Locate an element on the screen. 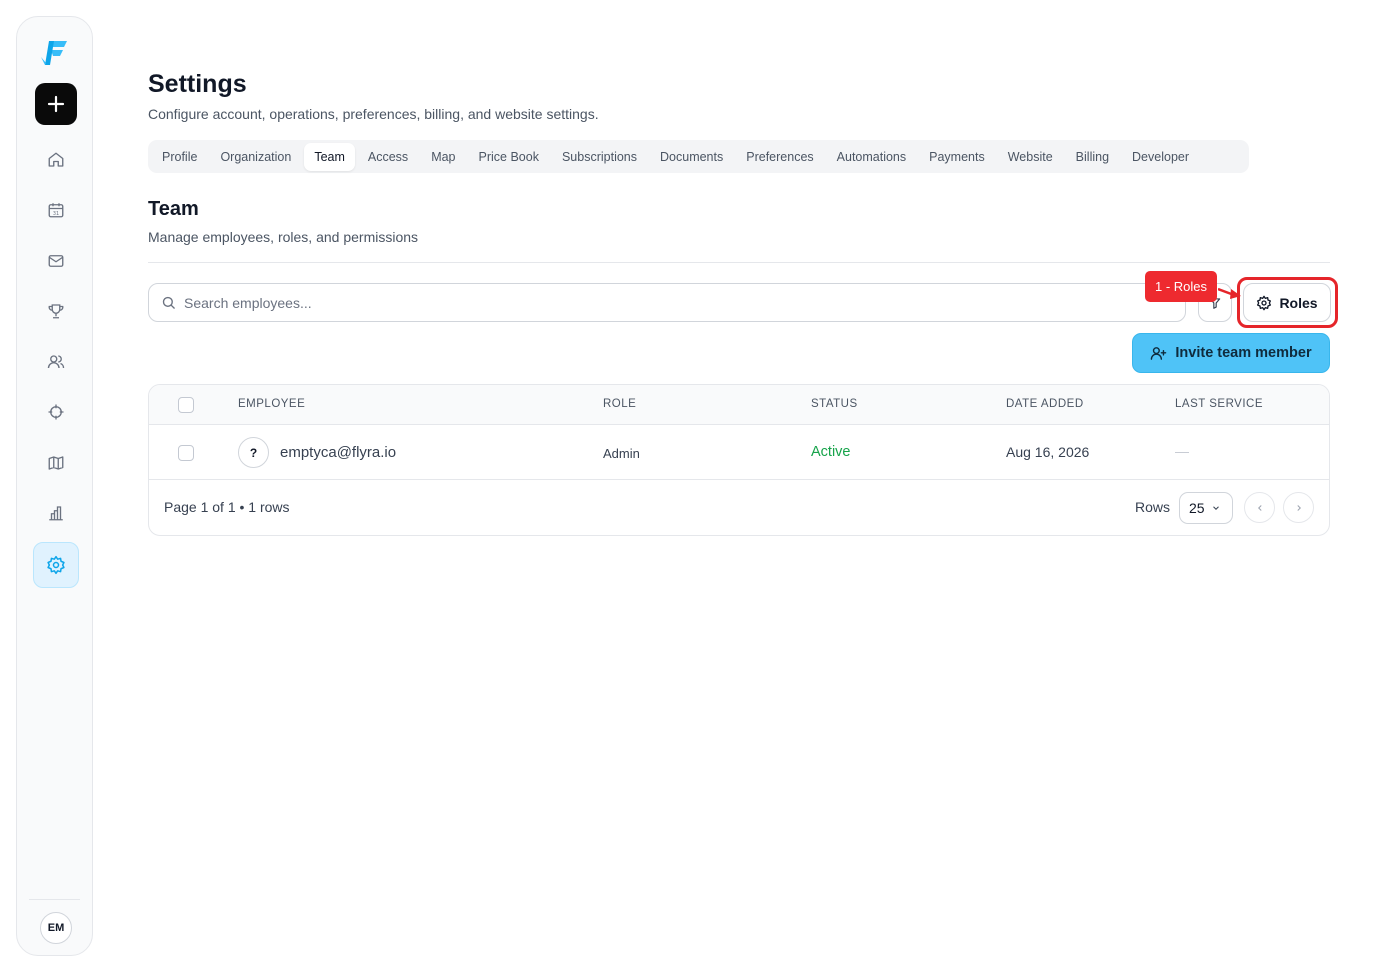 The width and height of the screenshot is (1400, 972). tab-price-book: Price Book is located at coordinates (509, 157).